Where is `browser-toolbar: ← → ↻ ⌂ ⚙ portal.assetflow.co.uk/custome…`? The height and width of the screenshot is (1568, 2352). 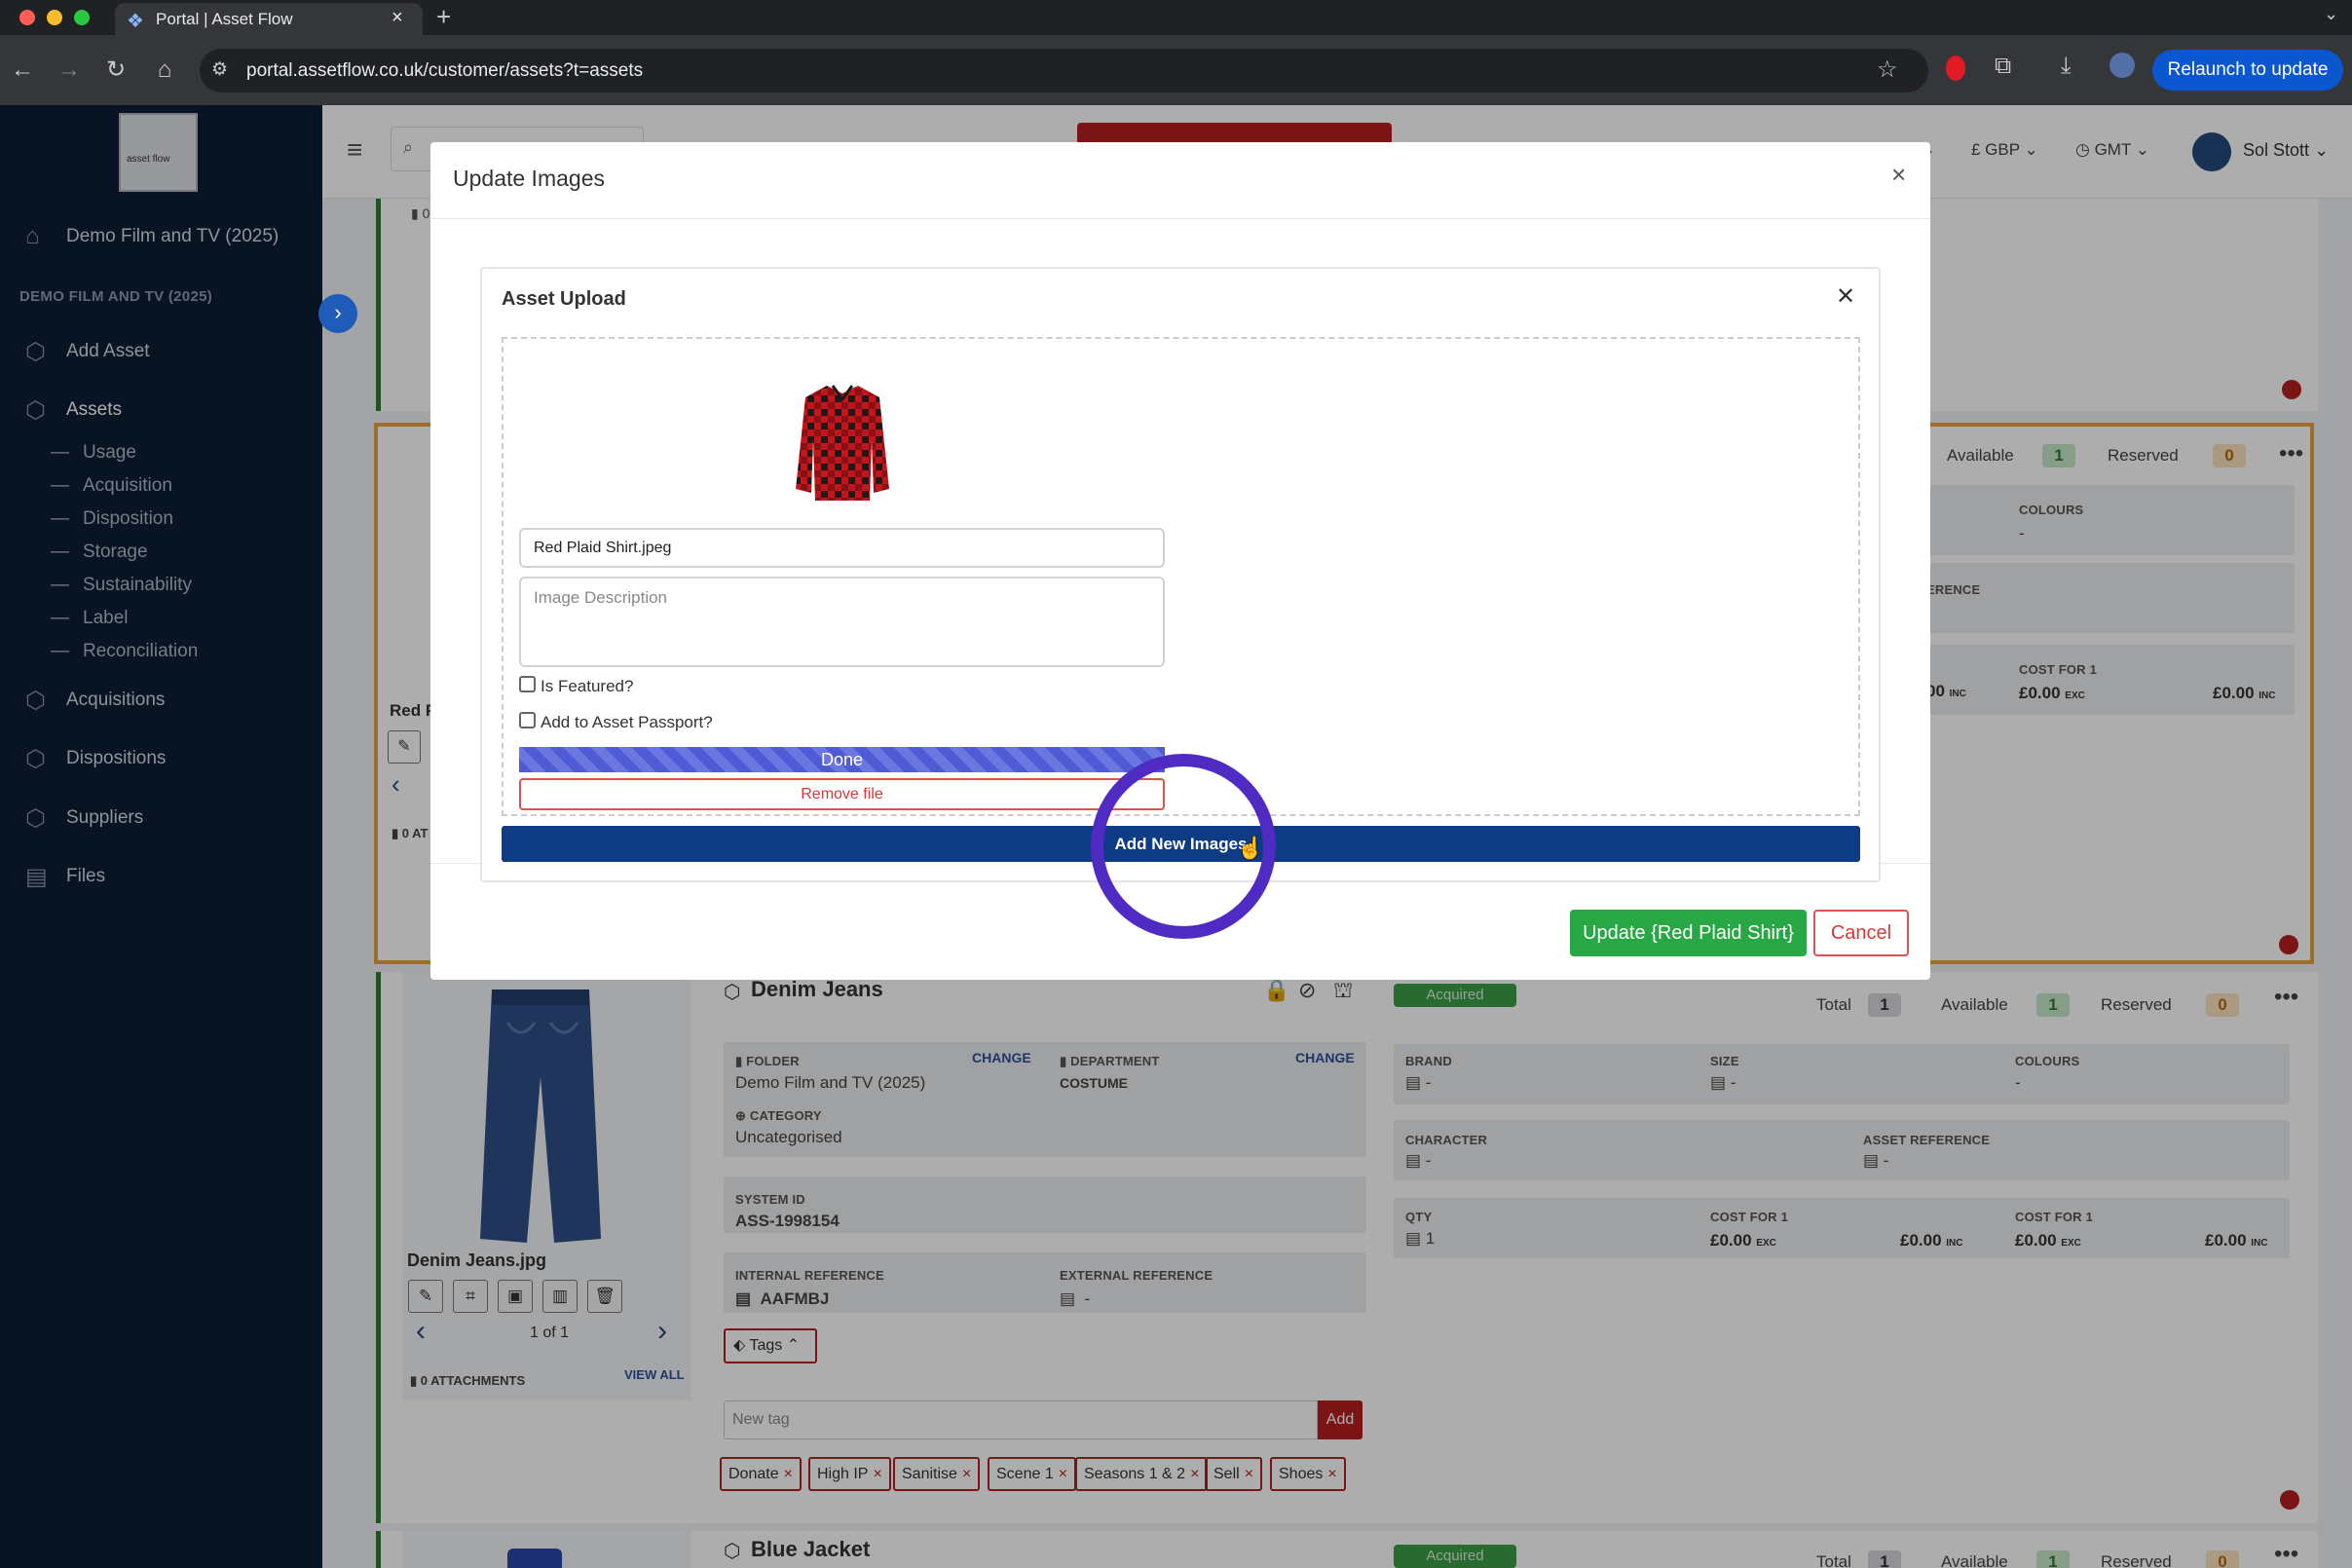
browser-toolbar: ← → ↻ ⌂ ⚙ portal.assetflow.co.uk/custome… is located at coordinates (1176, 70).